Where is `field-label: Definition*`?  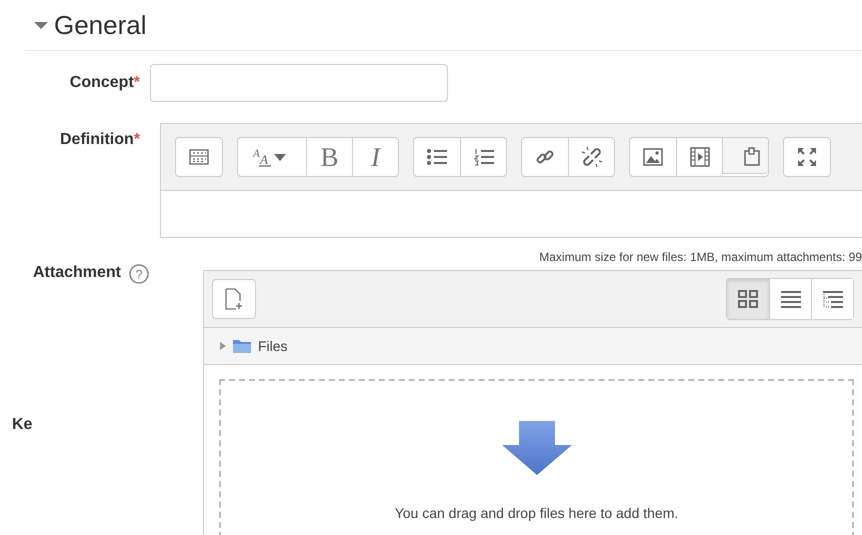 field-label: Definition* is located at coordinates (100, 140).